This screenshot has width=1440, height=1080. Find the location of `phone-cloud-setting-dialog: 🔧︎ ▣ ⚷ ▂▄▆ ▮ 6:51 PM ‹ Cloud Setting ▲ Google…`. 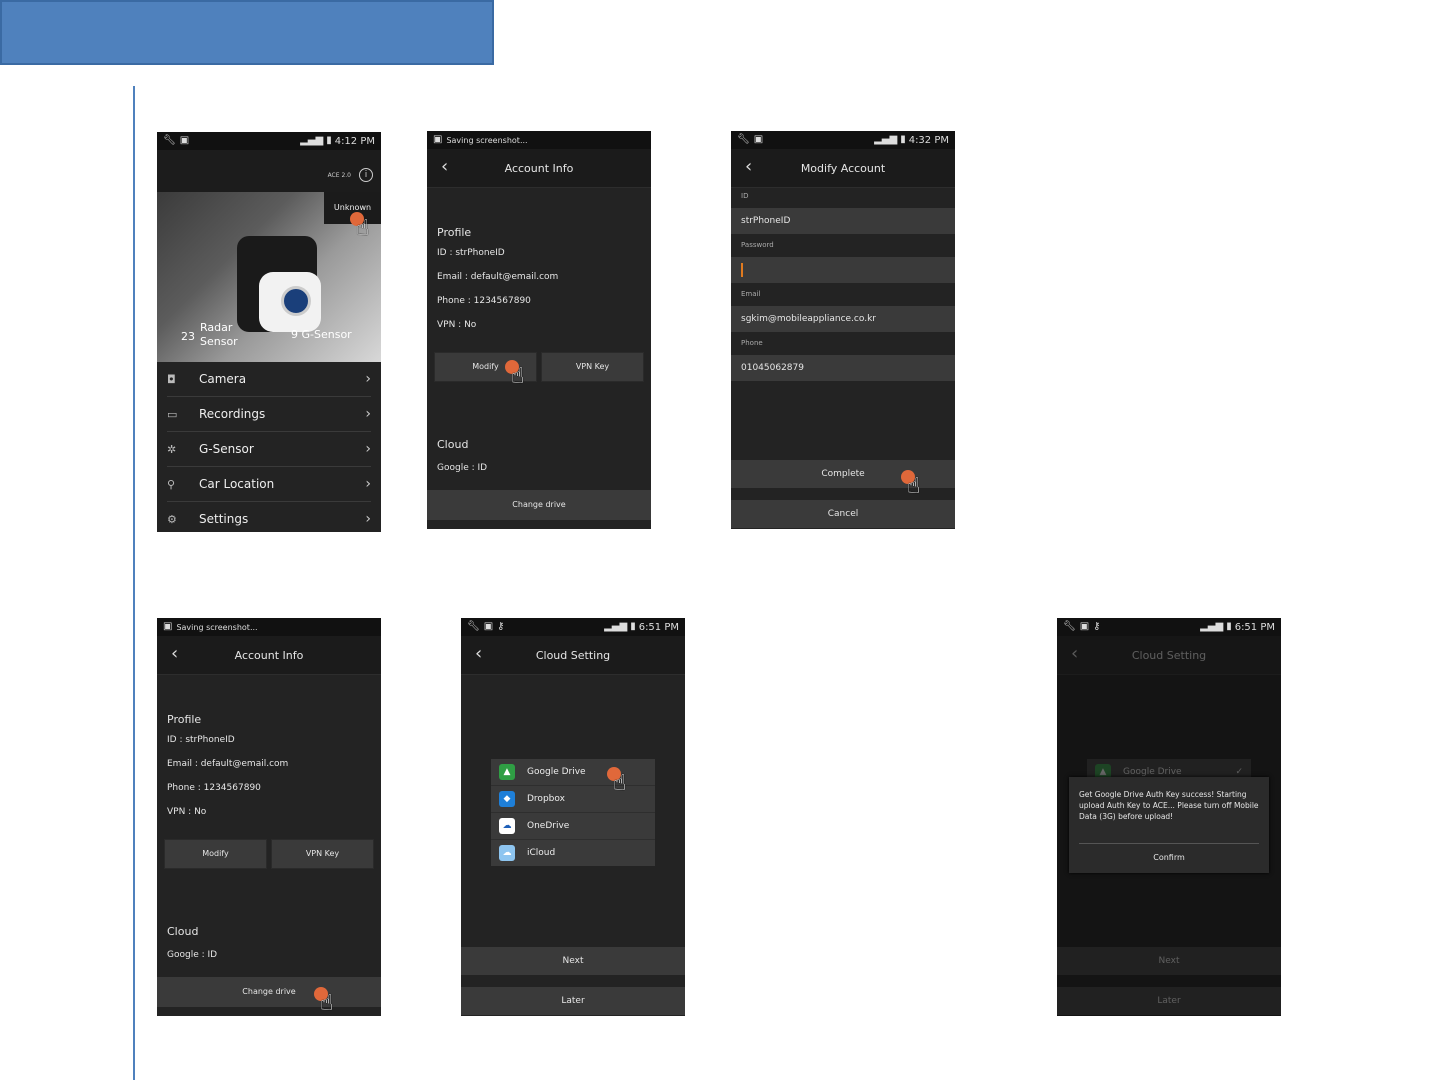

phone-cloud-setting-dialog: 🔧︎ ▣ ⚷ ▂▄▆ ▮ 6:51 PM ‹ Cloud Setting ▲ Google… is located at coordinates (1169, 817).